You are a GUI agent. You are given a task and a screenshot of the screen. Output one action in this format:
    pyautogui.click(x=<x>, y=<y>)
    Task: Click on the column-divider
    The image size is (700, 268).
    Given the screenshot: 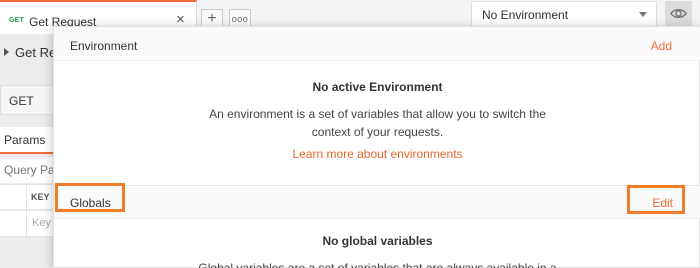 What is the action you would take?
    pyautogui.click(x=26, y=210)
    